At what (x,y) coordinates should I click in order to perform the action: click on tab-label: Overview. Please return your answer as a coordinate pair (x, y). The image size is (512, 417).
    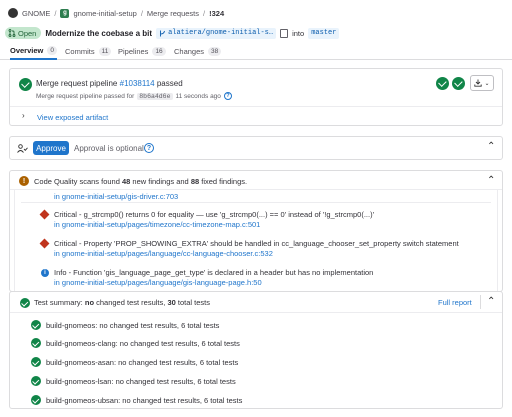
    Looking at the image, I should click on (27, 50).